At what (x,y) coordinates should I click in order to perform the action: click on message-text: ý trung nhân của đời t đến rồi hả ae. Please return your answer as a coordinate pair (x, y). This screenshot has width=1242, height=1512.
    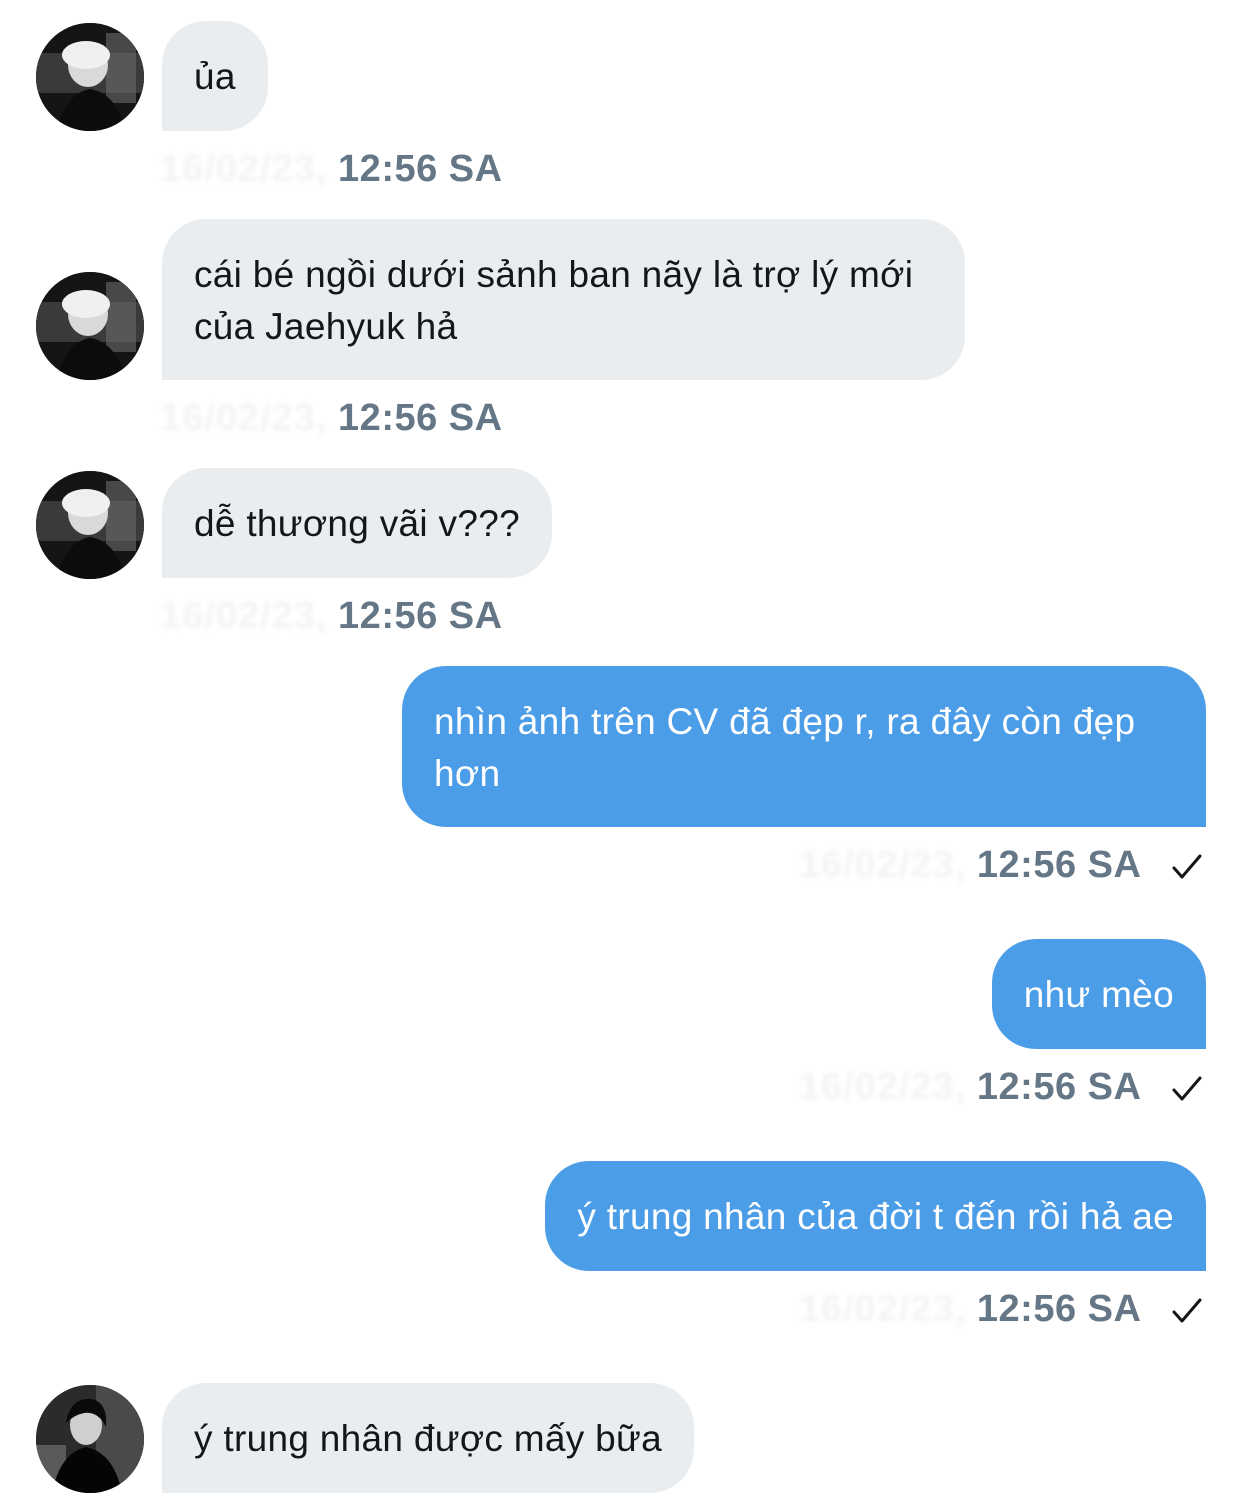
    Looking at the image, I should click on (875, 1216).